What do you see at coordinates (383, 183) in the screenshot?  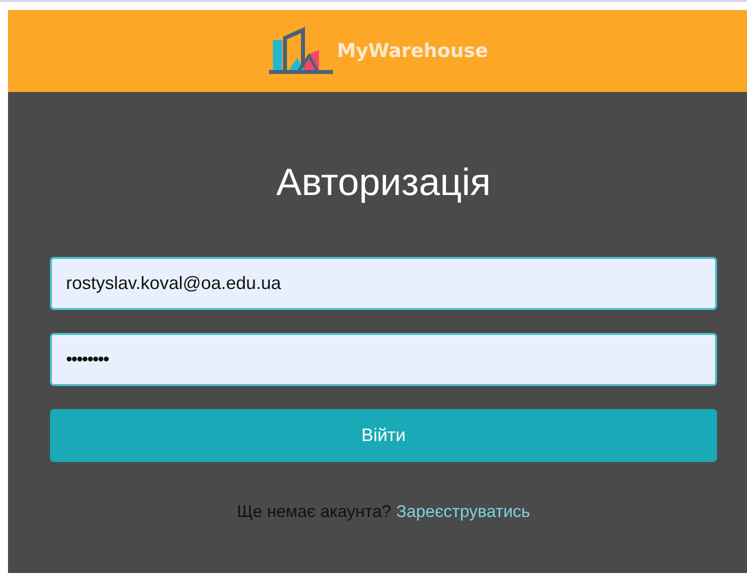 I see `page-title: Авторизація` at bounding box center [383, 183].